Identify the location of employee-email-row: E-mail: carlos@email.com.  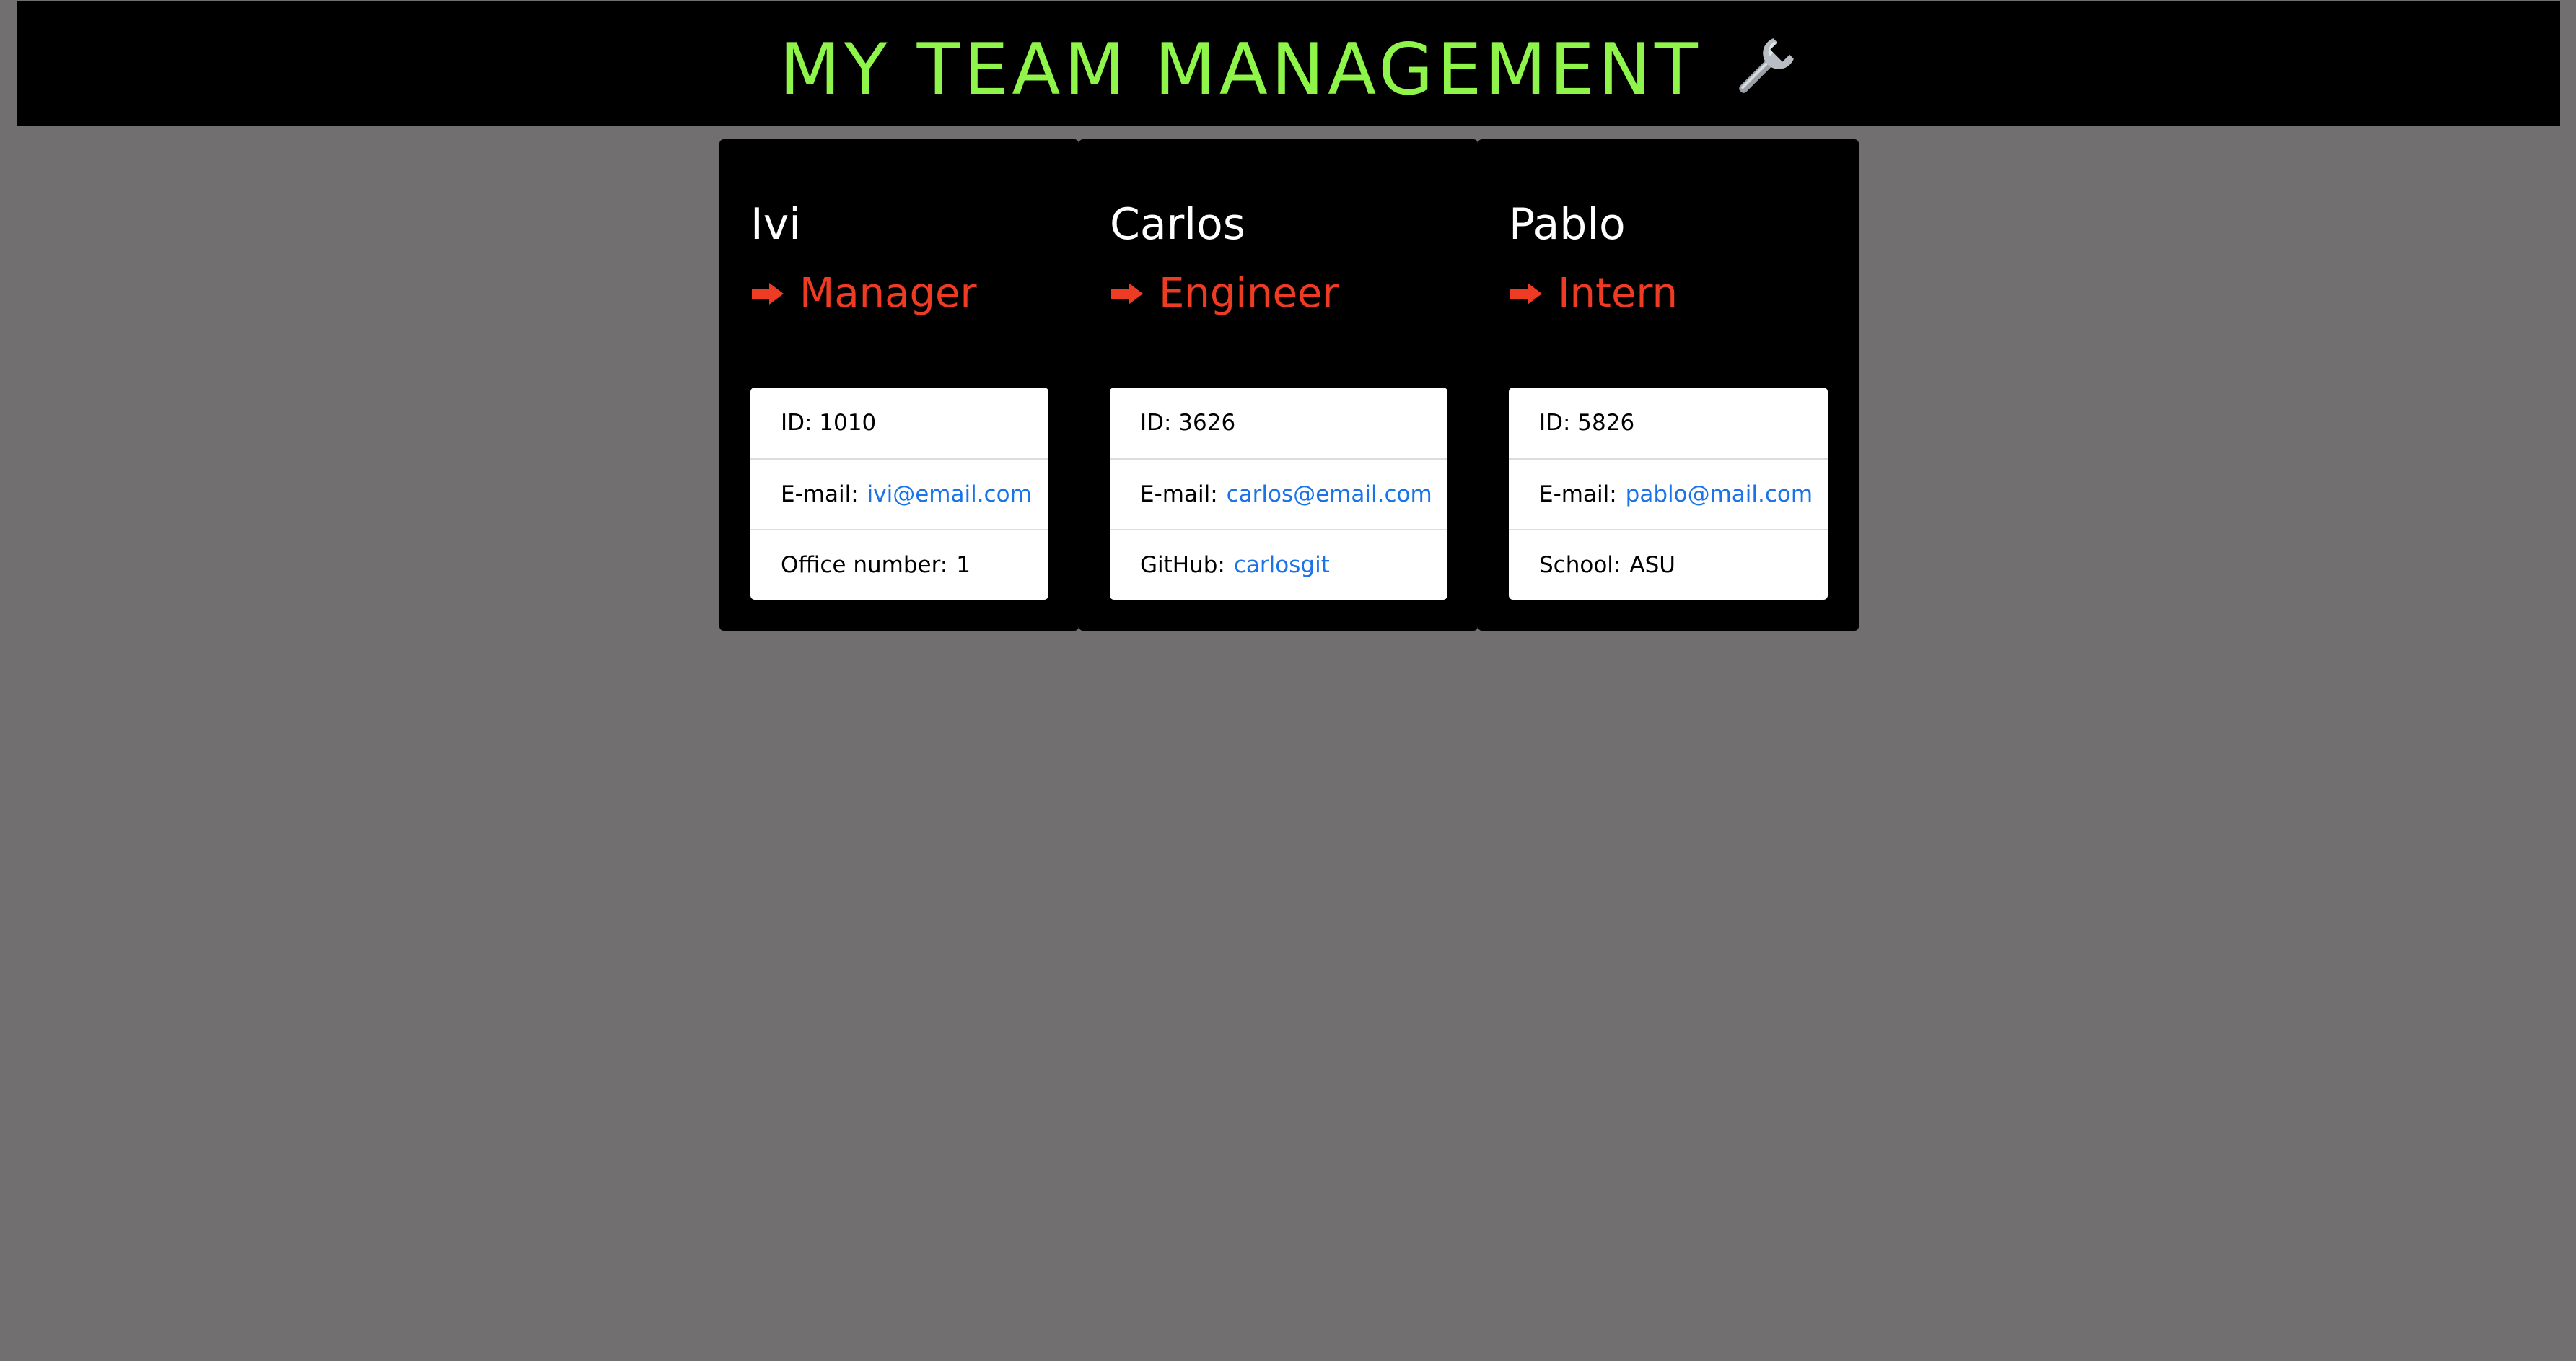
(1278, 493).